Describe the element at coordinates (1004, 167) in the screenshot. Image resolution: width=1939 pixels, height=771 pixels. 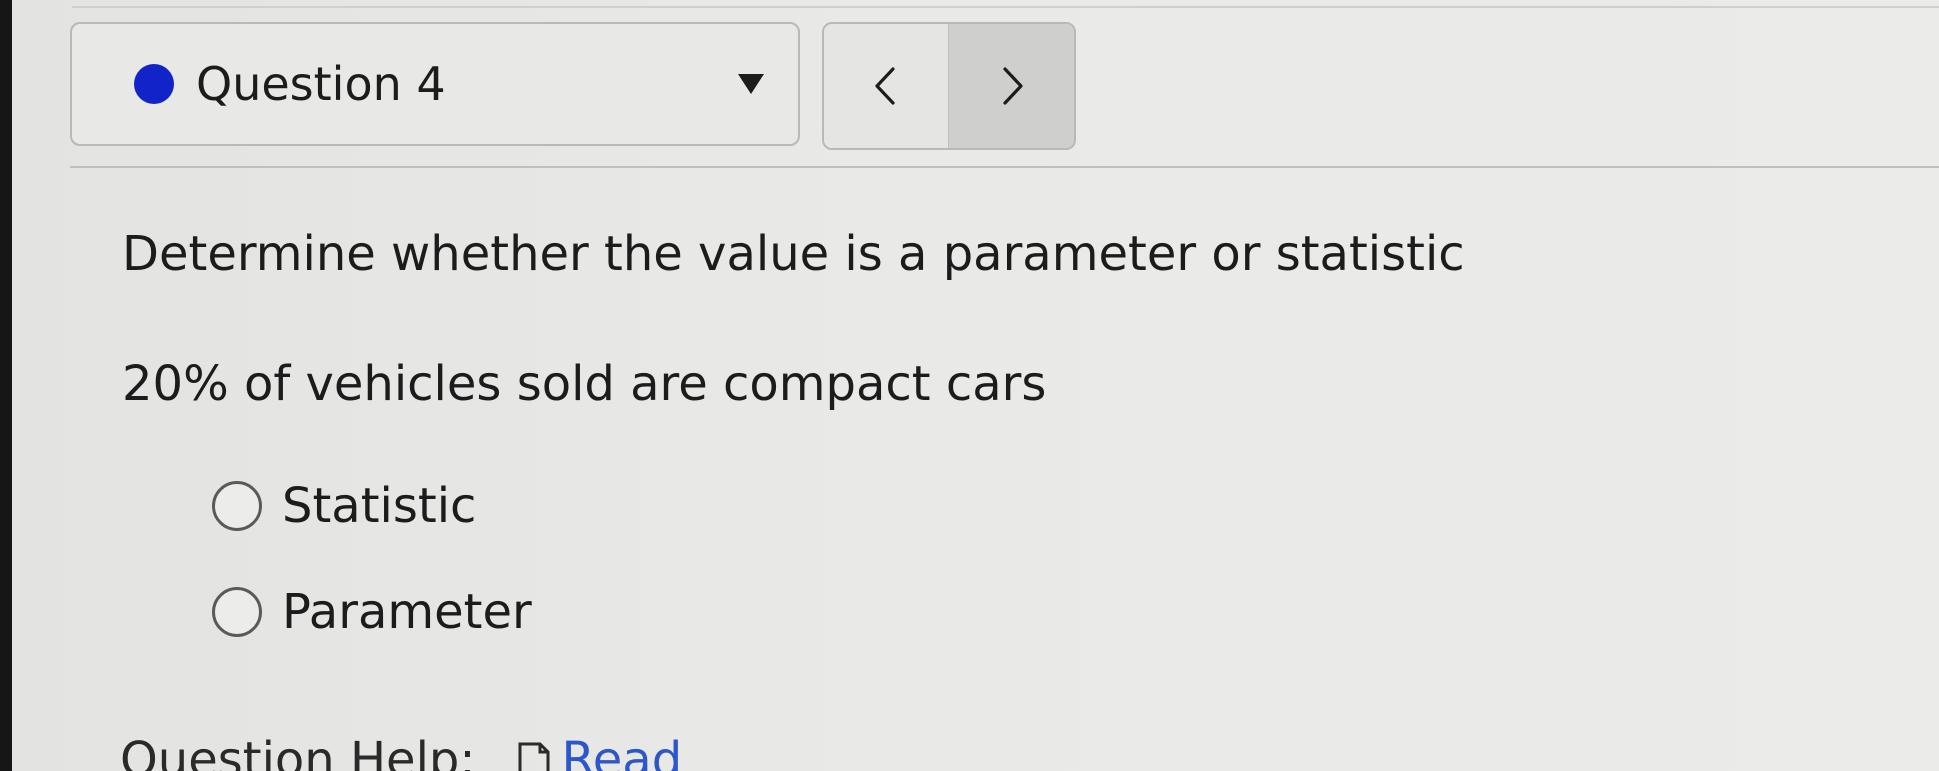
I see `header-divider` at that location.